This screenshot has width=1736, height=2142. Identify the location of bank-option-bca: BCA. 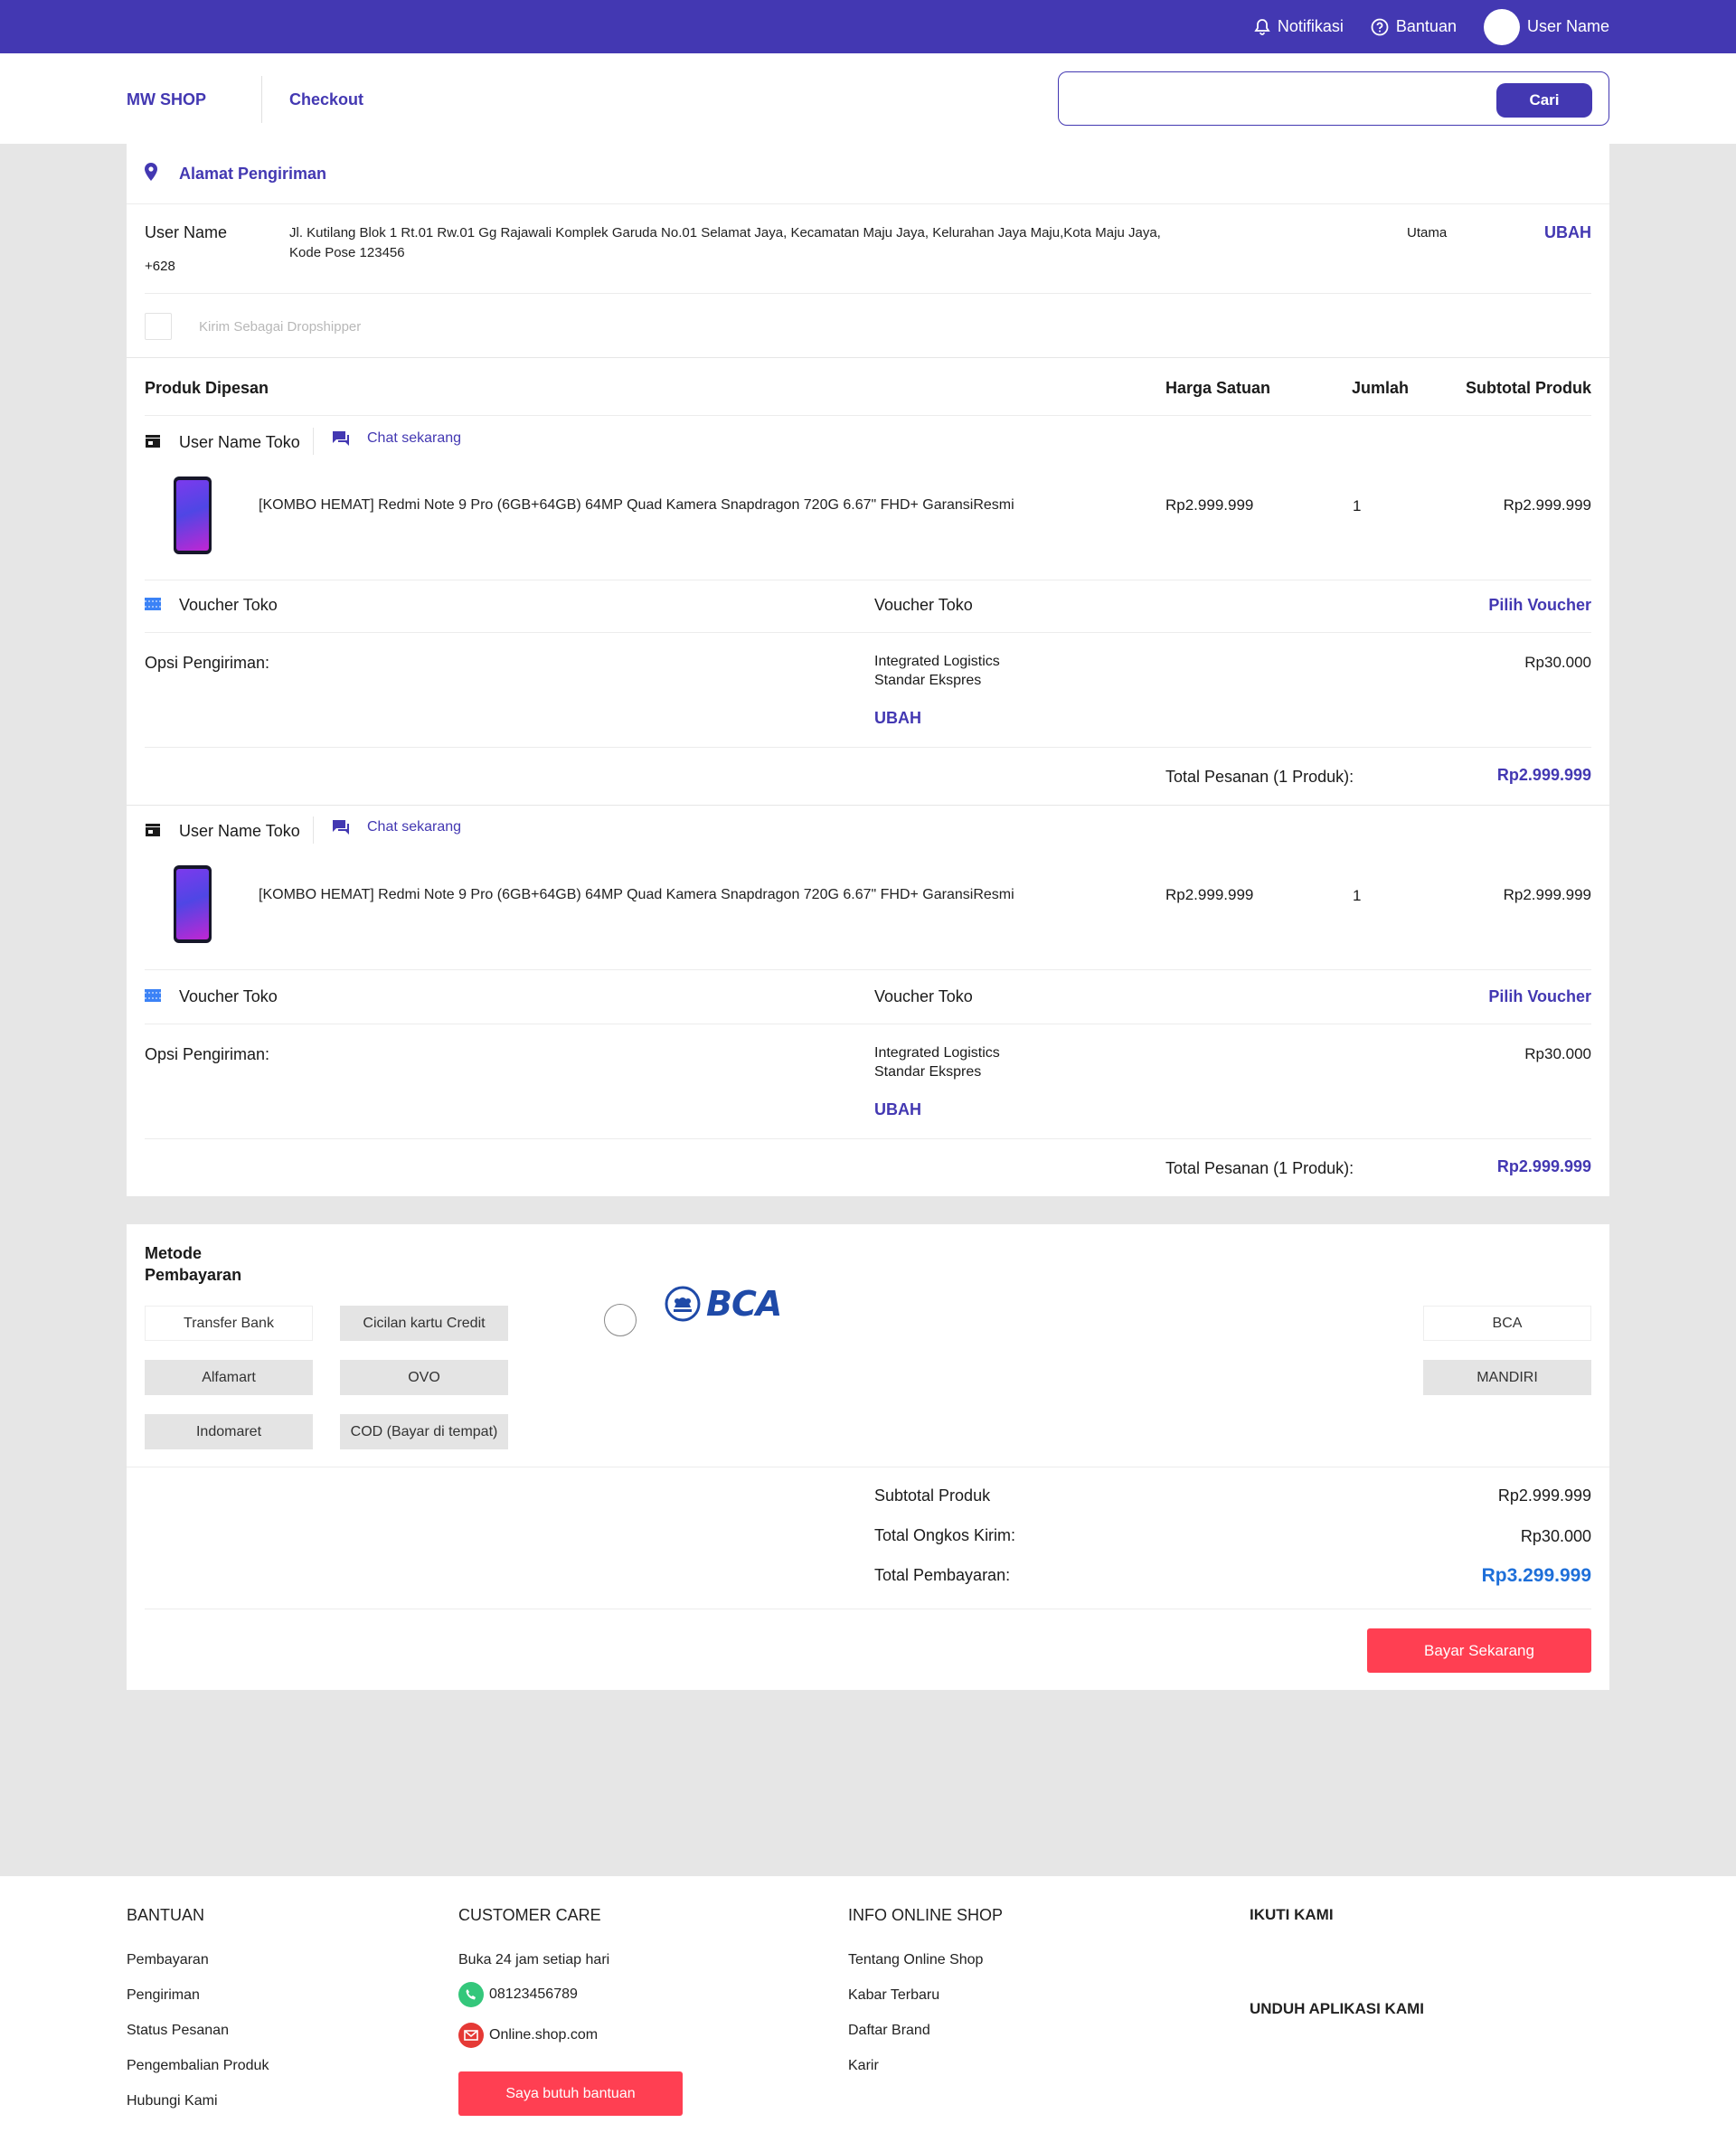
(1507, 1324).